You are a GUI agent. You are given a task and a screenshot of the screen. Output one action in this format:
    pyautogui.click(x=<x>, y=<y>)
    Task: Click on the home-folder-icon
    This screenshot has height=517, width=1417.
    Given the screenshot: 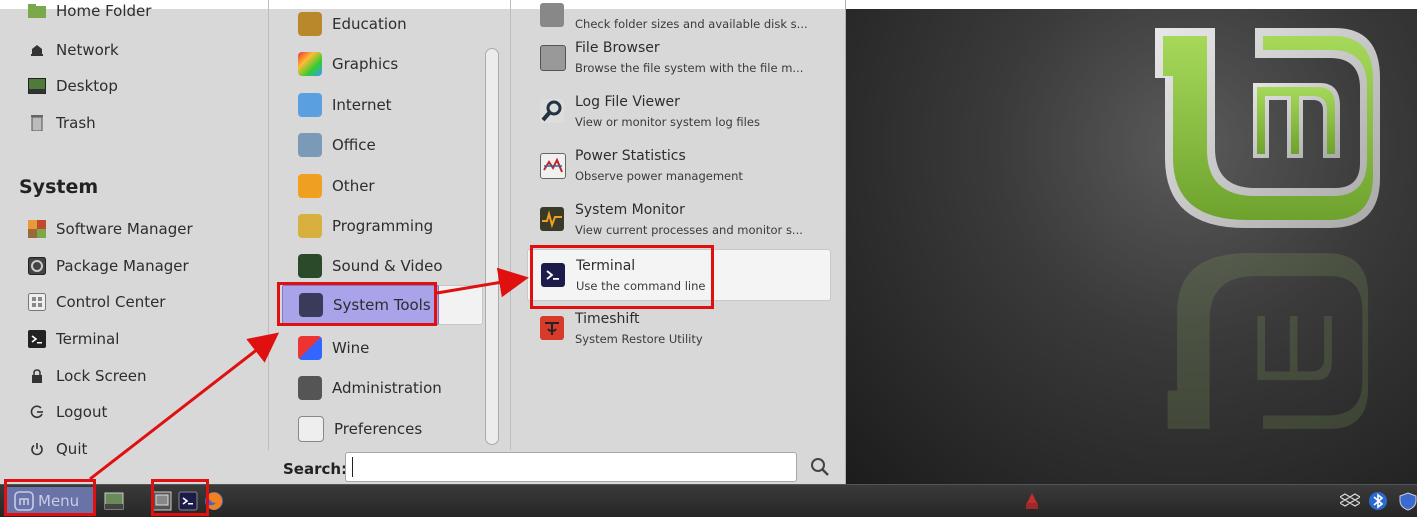 What is the action you would take?
    pyautogui.click(x=37, y=11)
    